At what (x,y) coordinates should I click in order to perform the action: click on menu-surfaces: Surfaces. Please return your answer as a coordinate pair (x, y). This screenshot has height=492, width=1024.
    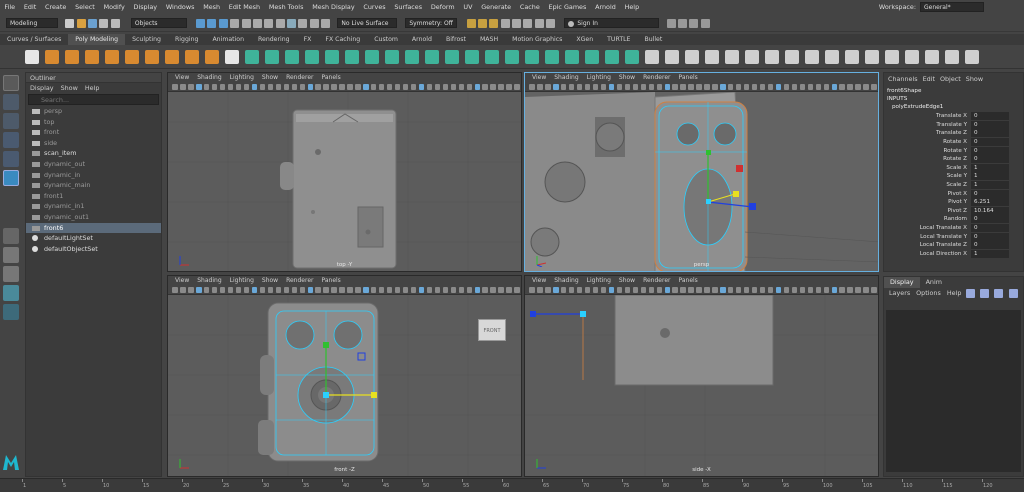
    Looking at the image, I should click on (408, 7).